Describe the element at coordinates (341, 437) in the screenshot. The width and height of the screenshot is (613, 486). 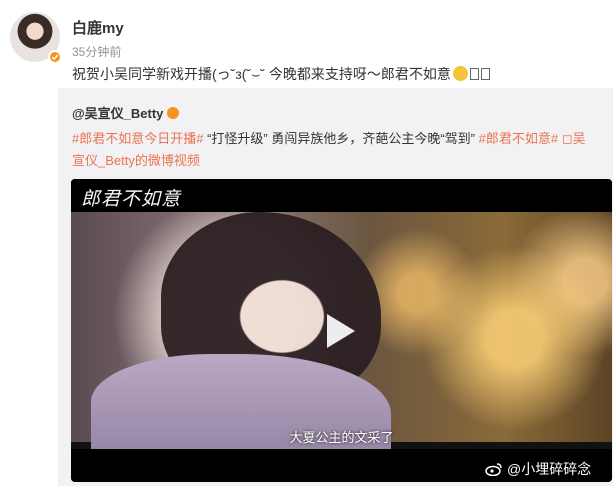
I see `video-subtitle: 大夏公主的文采了` at that location.